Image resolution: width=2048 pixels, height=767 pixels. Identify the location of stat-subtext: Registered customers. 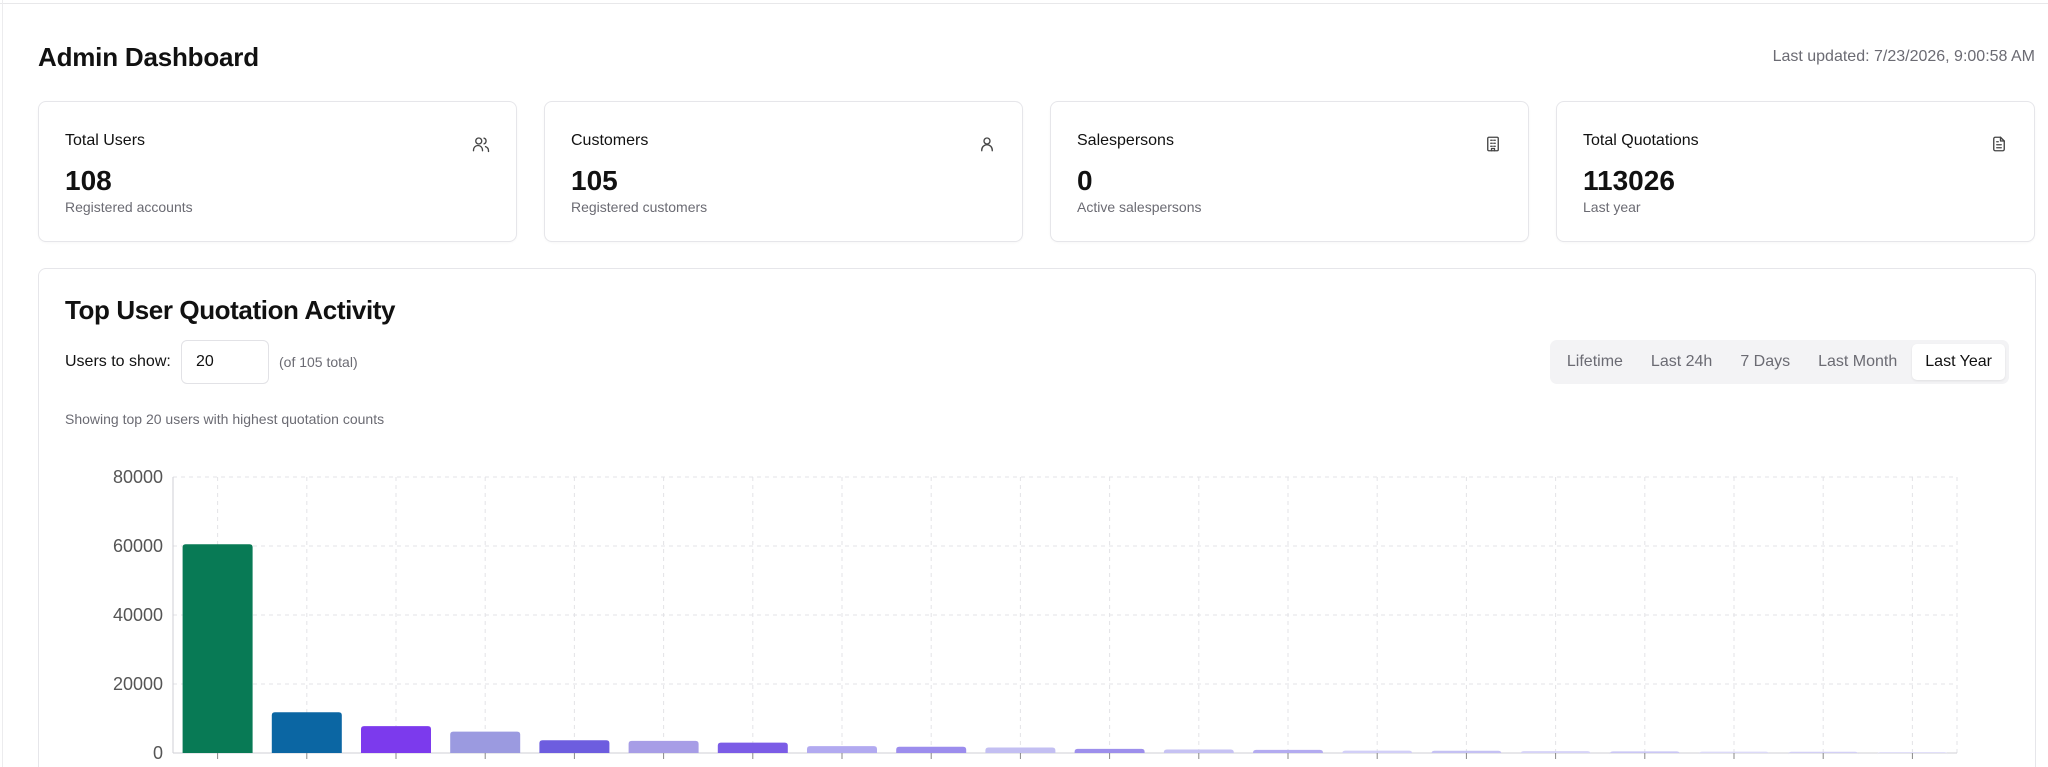
(639, 207).